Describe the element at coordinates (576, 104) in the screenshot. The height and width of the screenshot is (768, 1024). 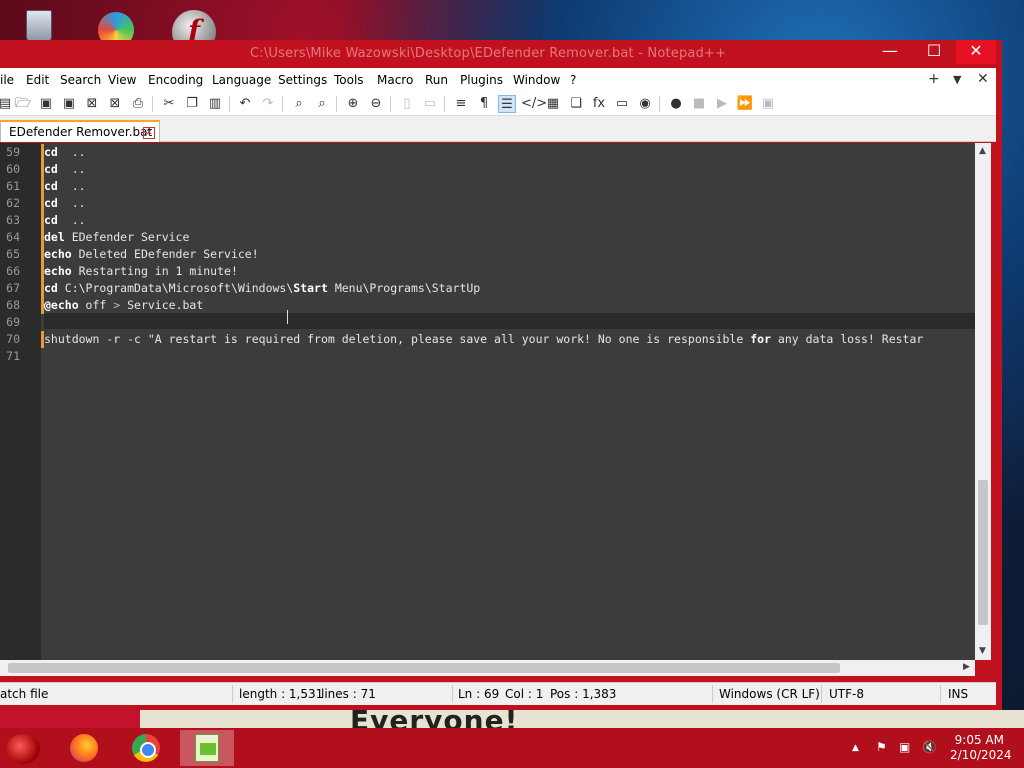
I see `doc-list-icon: ❏` at that location.